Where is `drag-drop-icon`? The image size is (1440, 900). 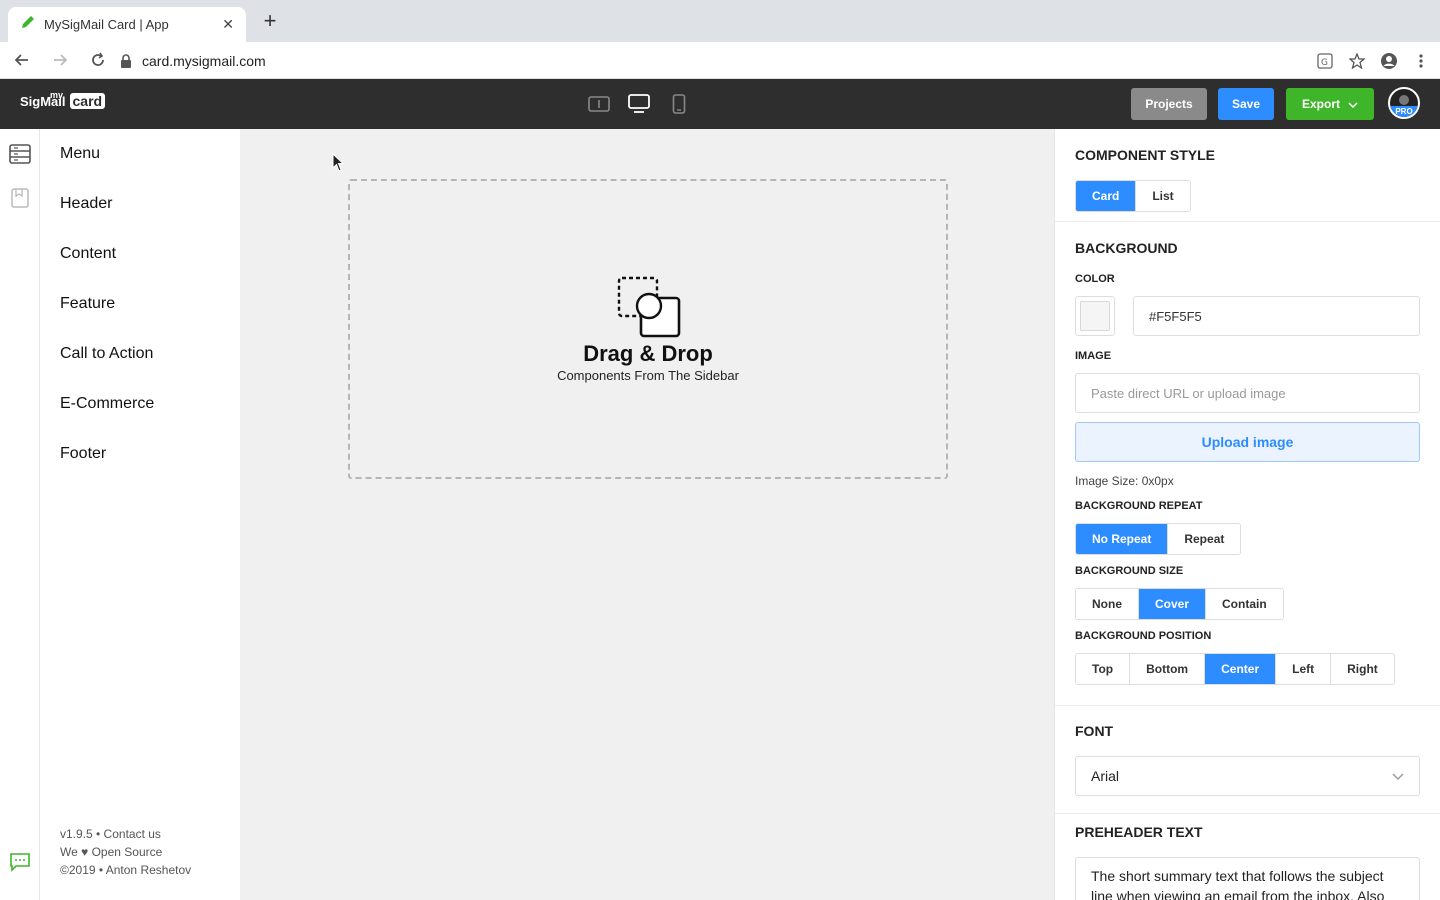
drag-drop-icon is located at coordinates (649, 308).